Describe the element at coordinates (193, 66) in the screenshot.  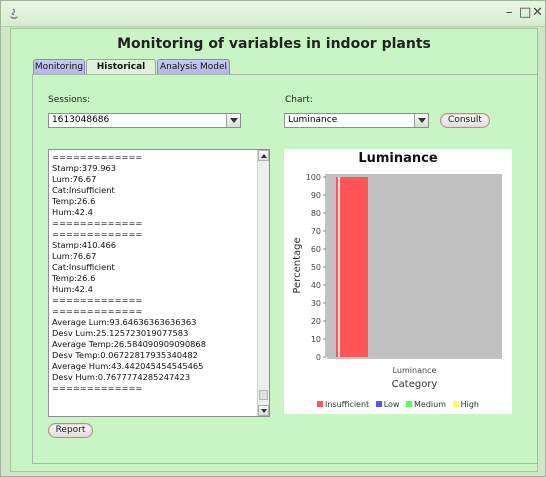
I see `tab-analysis-model: Analysis Model` at that location.